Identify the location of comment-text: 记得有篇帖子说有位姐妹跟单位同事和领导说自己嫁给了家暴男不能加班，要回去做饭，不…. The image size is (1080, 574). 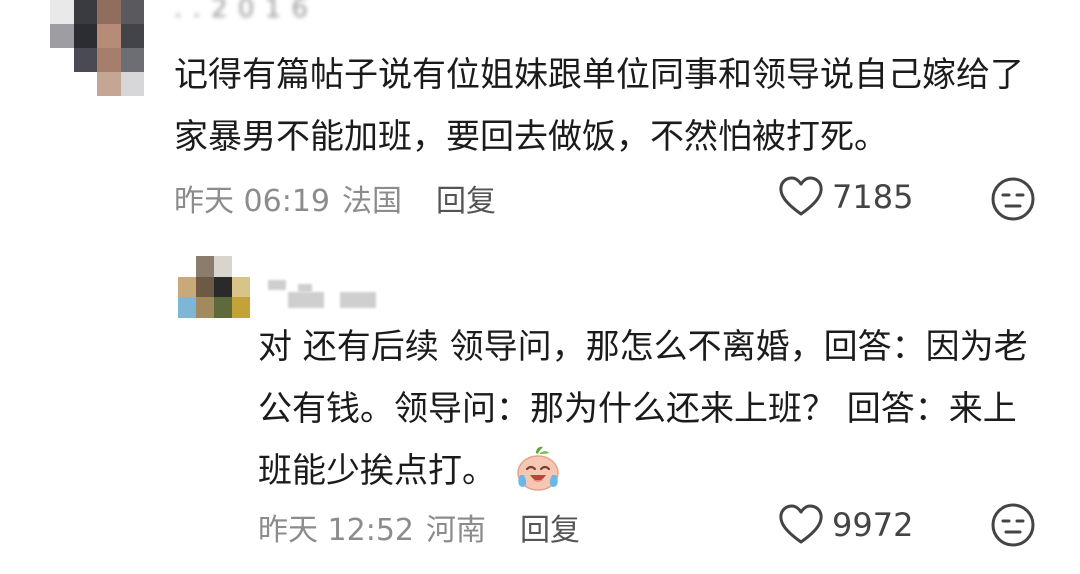
(599, 106).